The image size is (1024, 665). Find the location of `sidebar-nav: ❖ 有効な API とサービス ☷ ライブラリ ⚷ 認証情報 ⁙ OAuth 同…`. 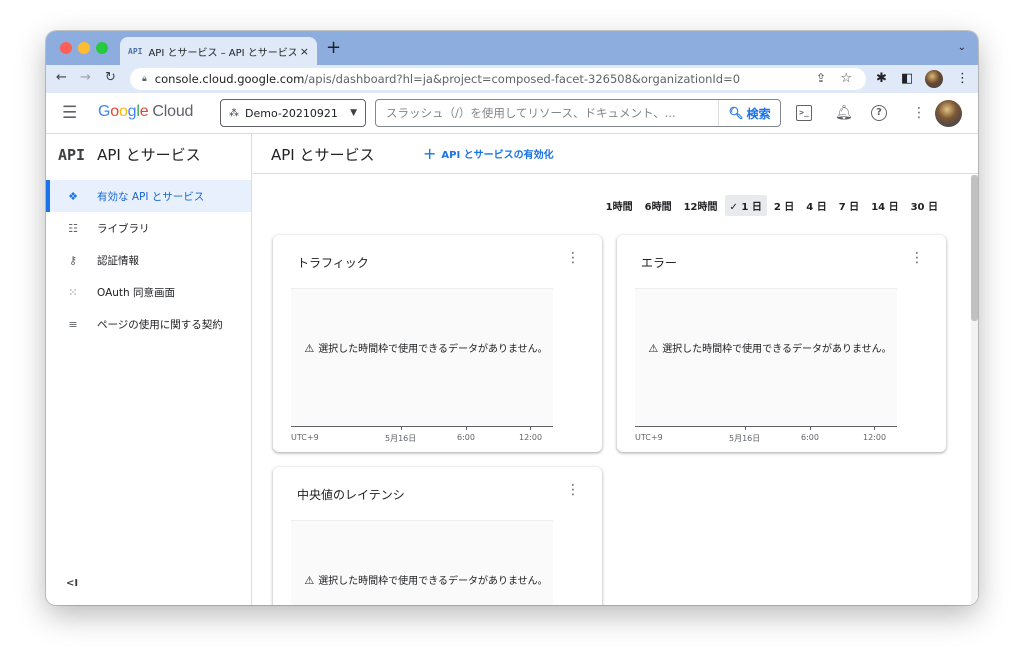

sidebar-nav: ❖ 有効な API とサービス ☷ ライブラリ ⚷ 認証情報 ⁙ OAuth 同… is located at coordinates (148, 260).